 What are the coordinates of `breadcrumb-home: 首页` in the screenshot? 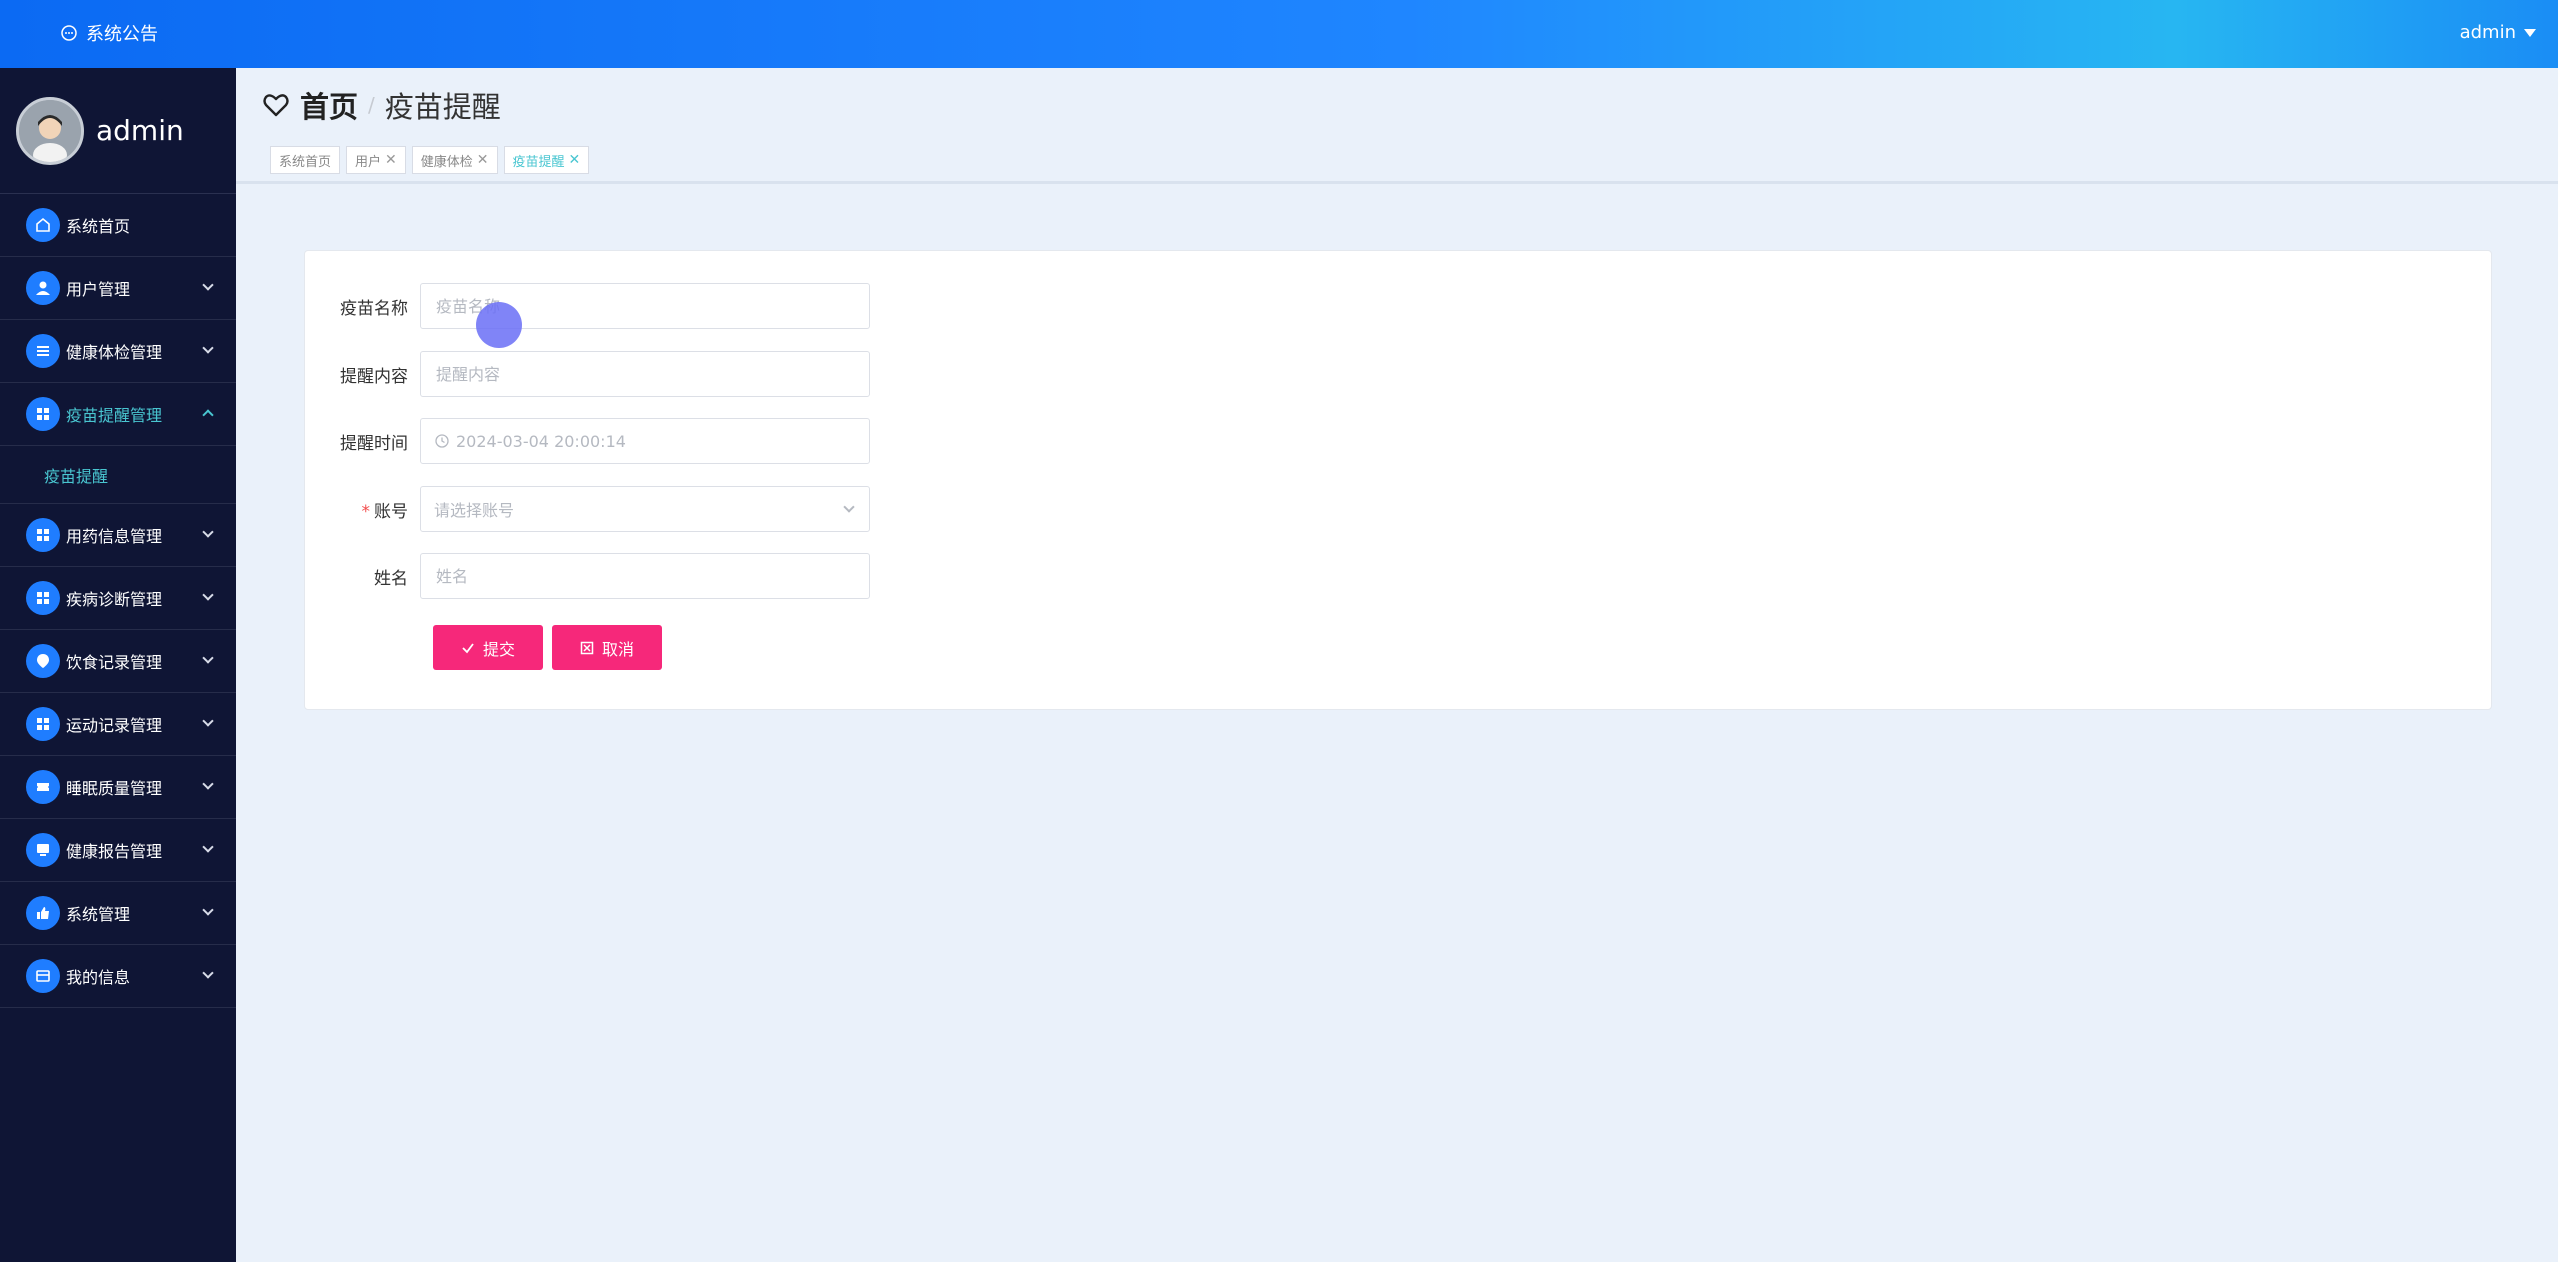 It's located at (329, 105).